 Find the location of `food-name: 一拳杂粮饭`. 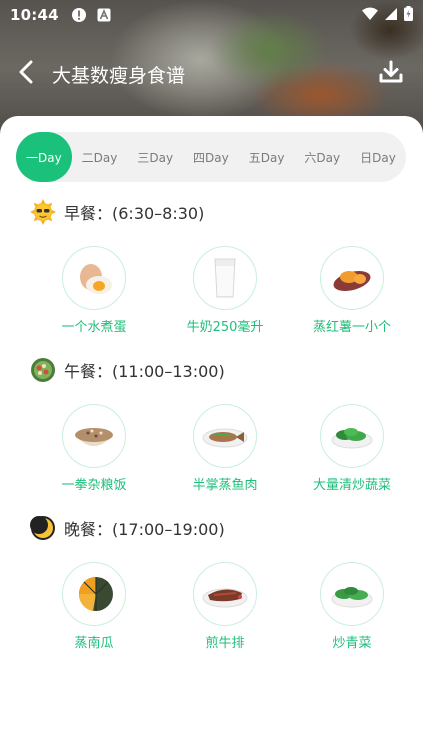

food-name: 一拳杂粮饭 is located at coordinates (94, 485).